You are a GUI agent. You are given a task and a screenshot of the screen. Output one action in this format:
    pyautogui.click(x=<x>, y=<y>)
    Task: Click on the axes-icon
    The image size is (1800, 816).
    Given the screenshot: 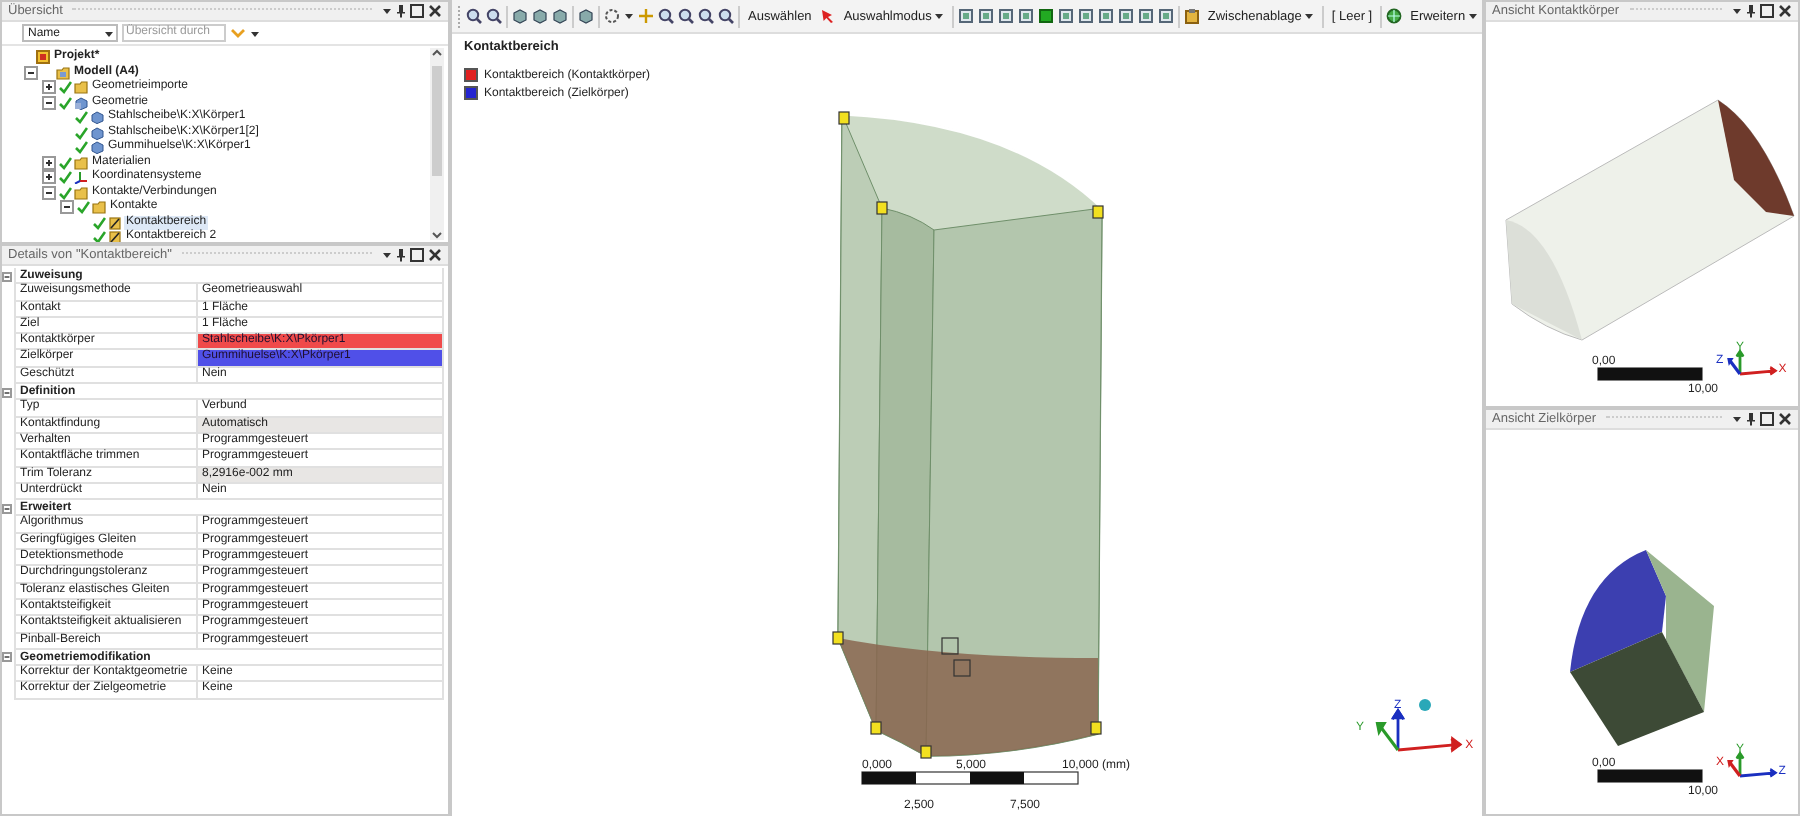 What is the action you would take?
    pyautogui.click(x=81, y=177)
    